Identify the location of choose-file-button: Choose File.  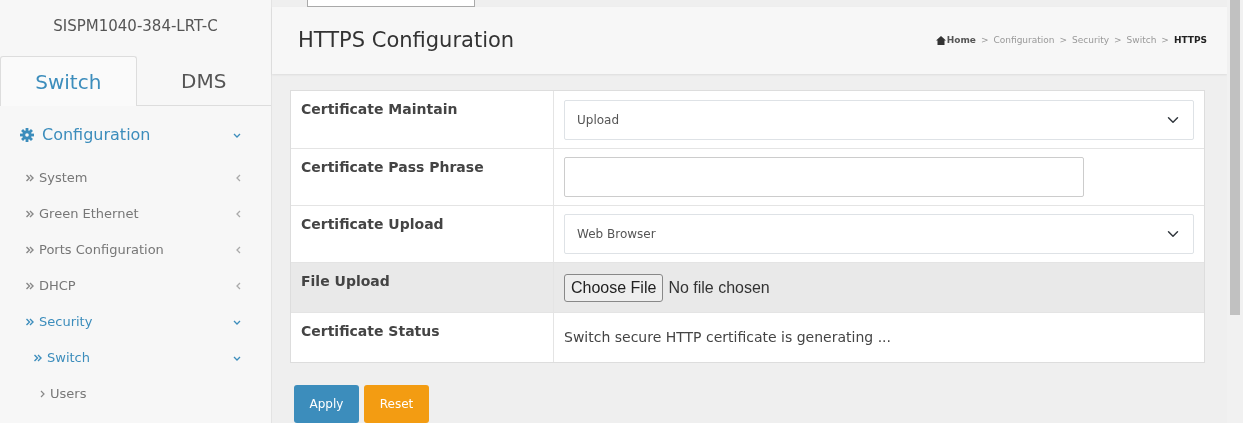
(614, 287).